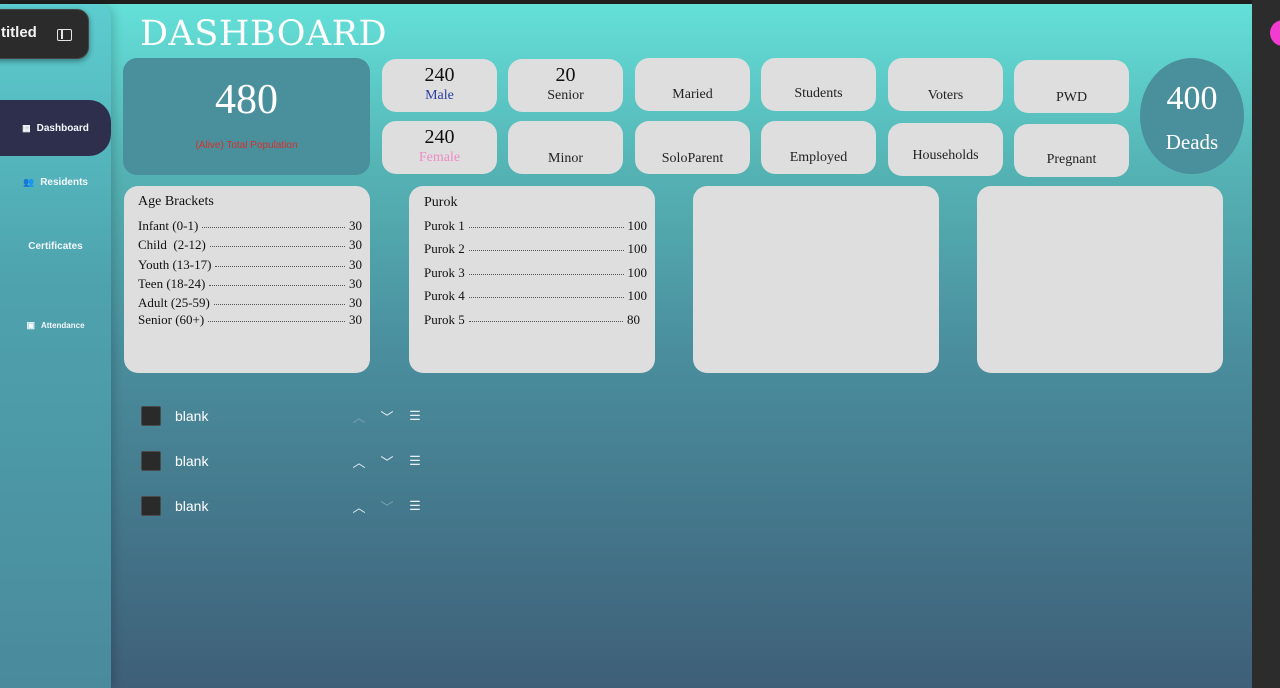 The height and width of the screenshot is (688, 1280). I want to click on age-row-label: Senior (60+), so click(171, 319).